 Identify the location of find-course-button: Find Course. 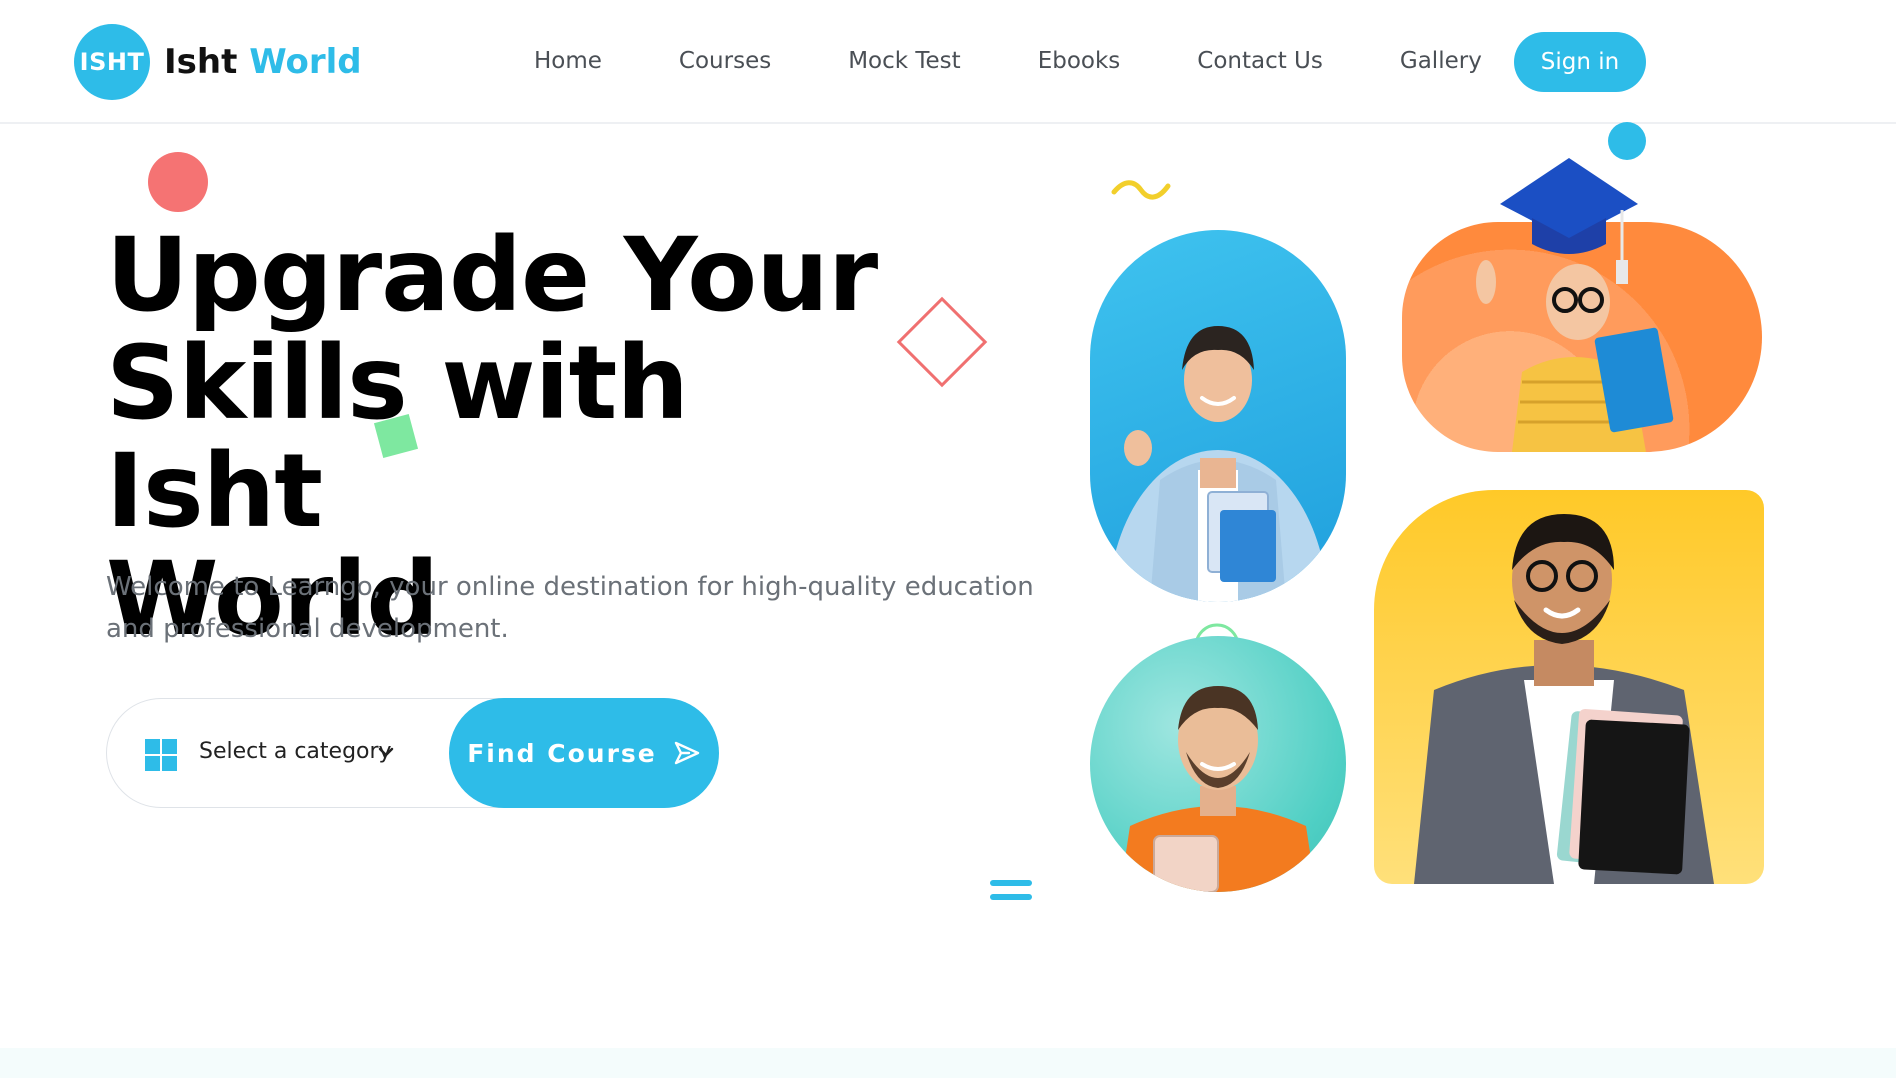
(584, 753).